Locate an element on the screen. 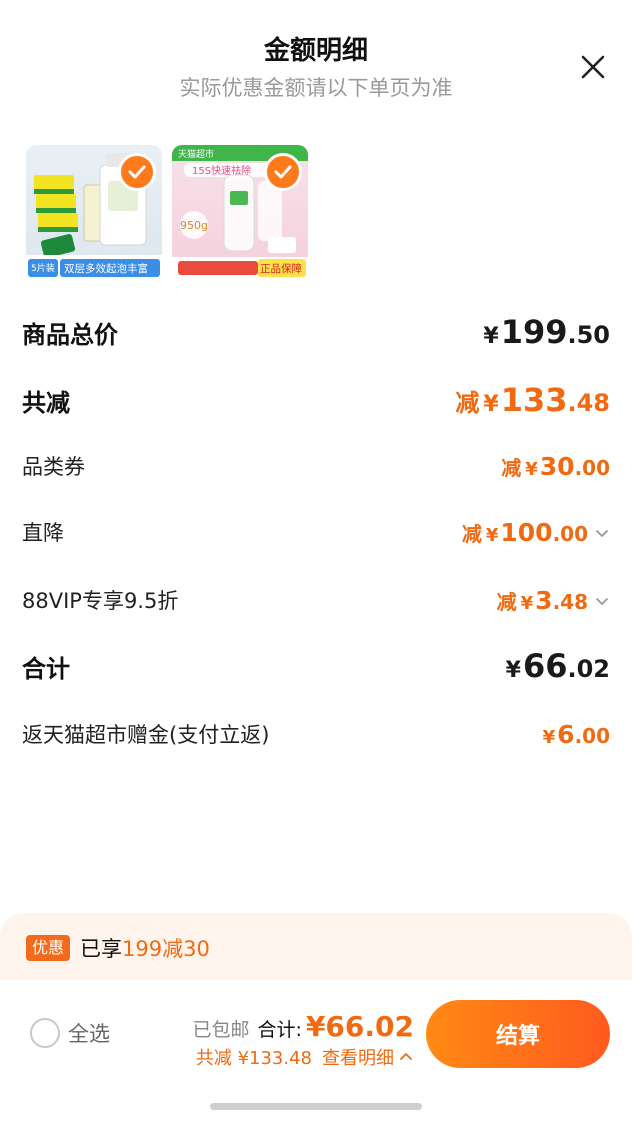  promo-badge: 优惠 is located at coordinates (48, 948).